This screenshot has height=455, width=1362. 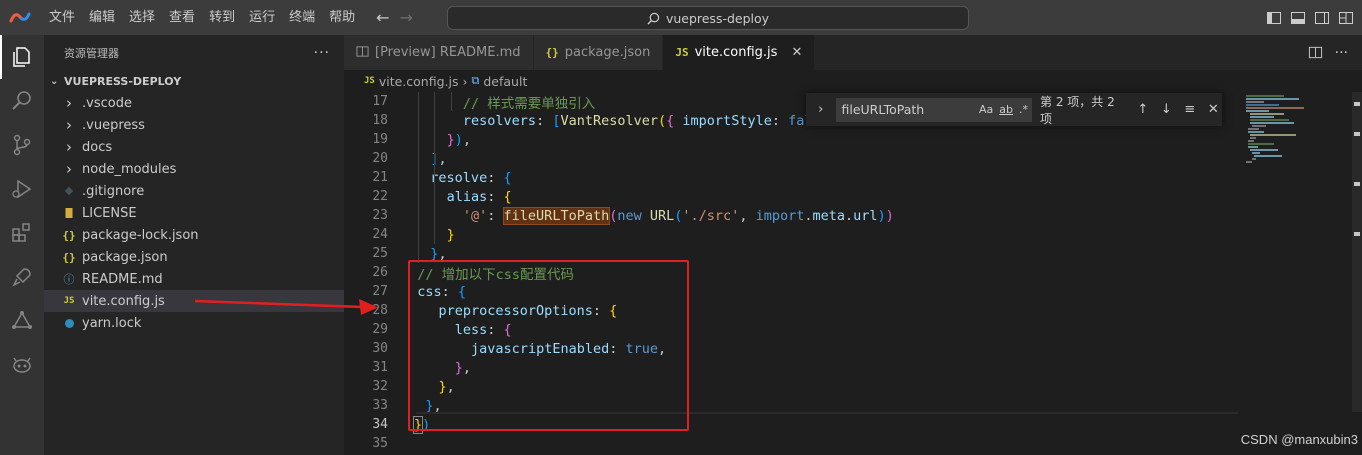 What do you see at coordinates (934, 109) in the screenshot?
I see `find-input: fileURLToPath Aa ab .*` at bounding box center [934, 109].